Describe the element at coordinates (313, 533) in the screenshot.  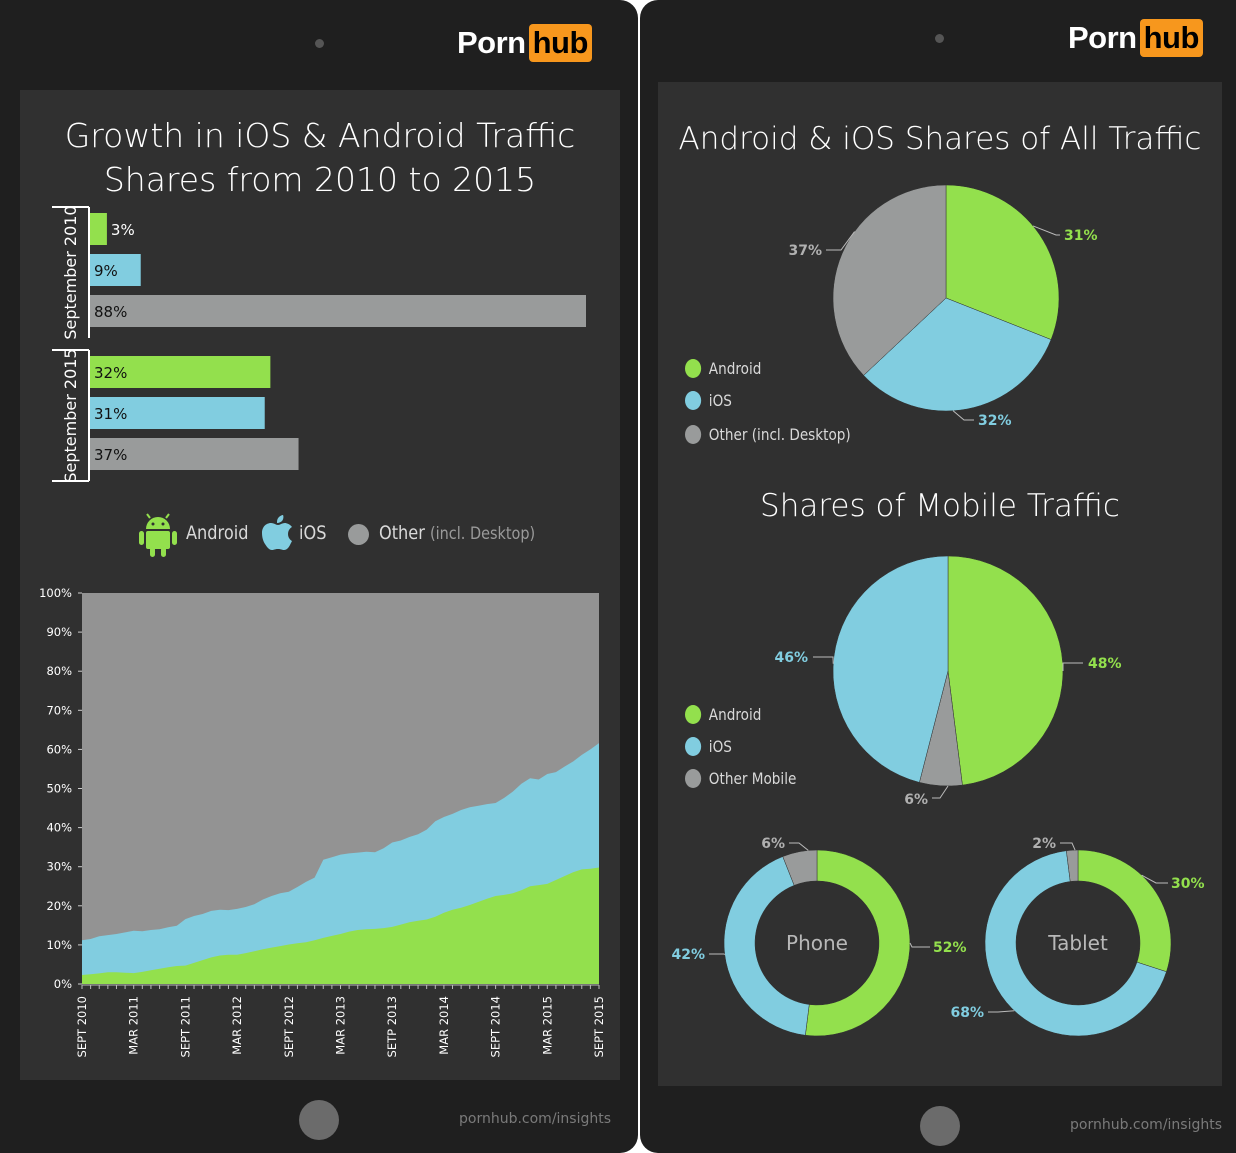
I see `legend-ios-label: iOS` at that location.